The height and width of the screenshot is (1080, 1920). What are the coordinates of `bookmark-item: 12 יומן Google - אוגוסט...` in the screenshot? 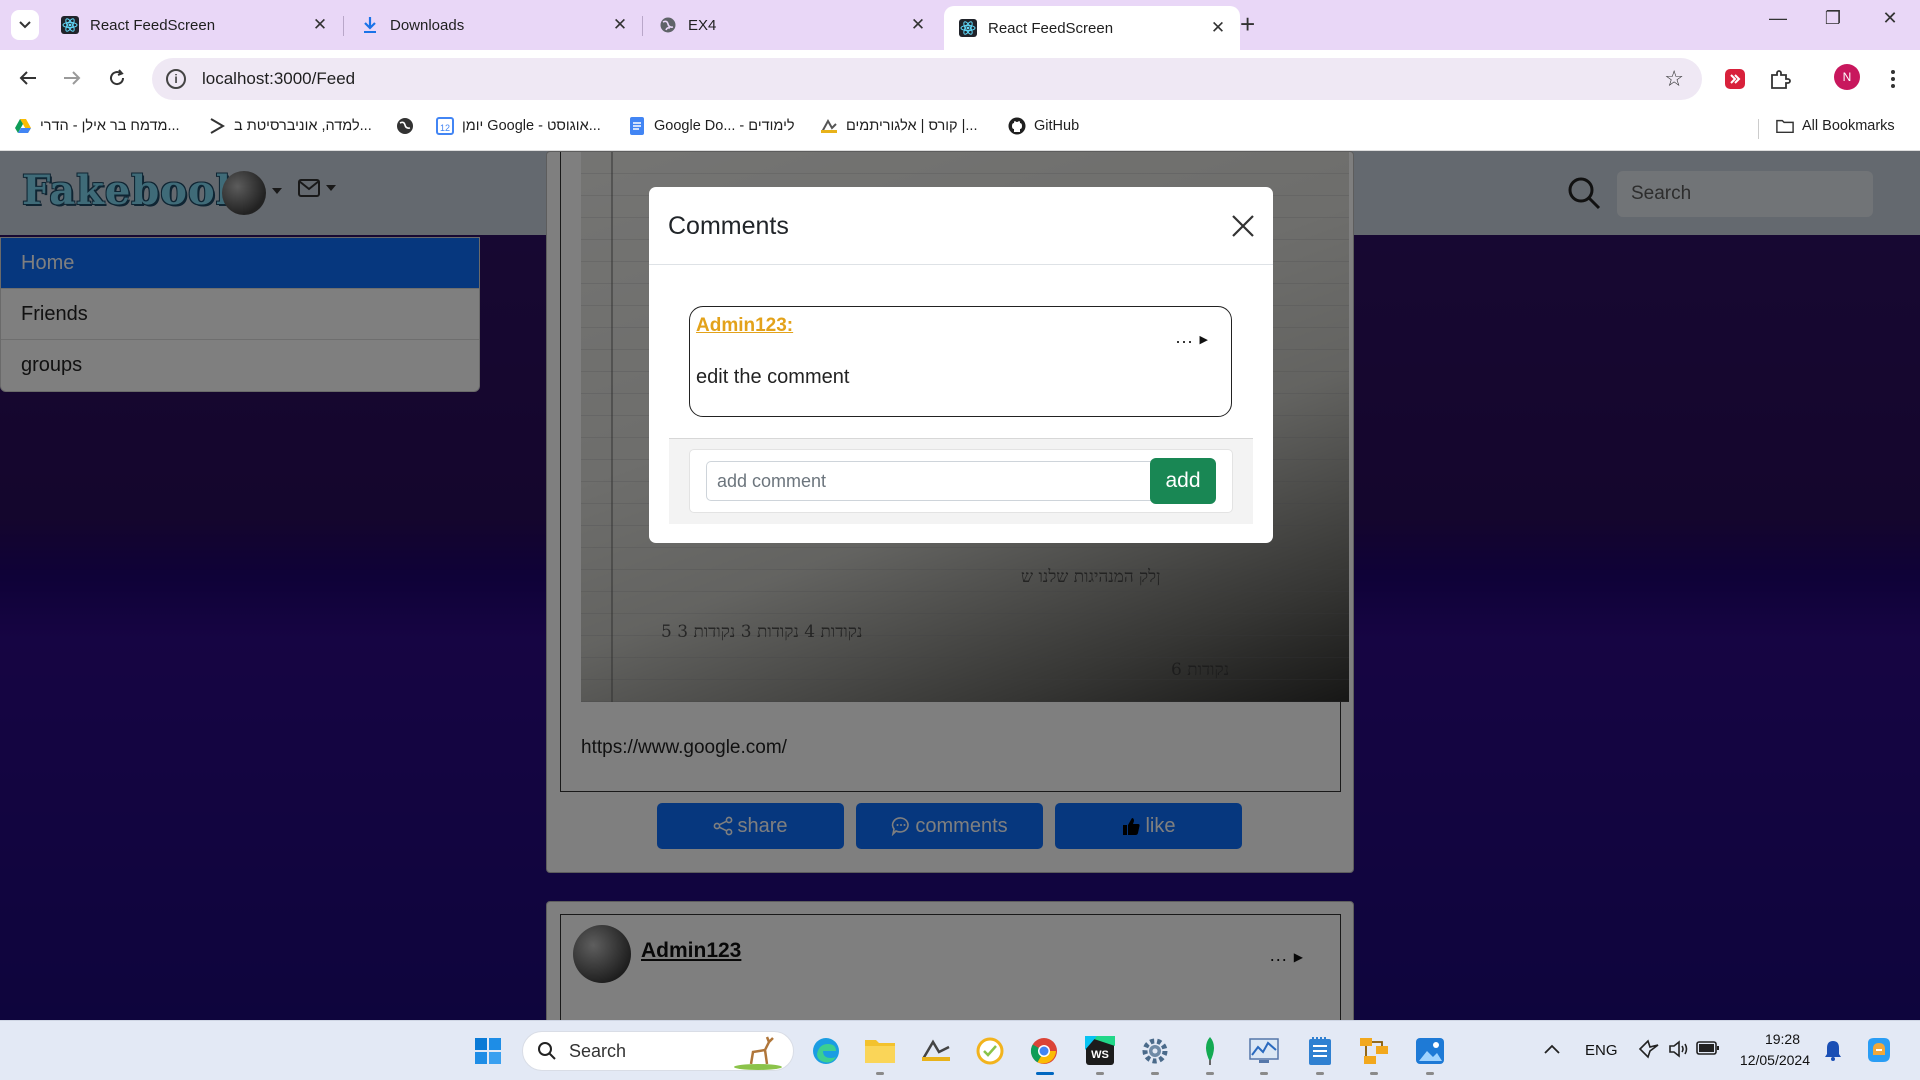 It's located at (518, 126).